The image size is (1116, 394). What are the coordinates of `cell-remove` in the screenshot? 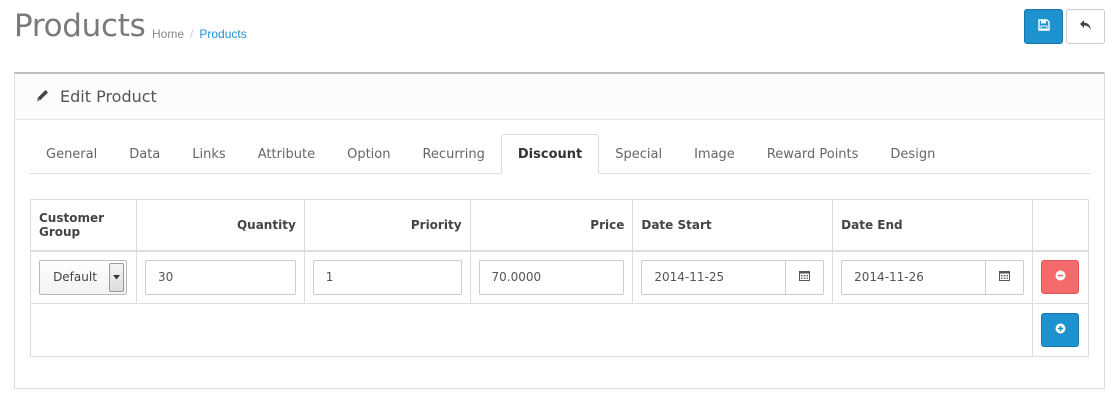 It's located at (1060, 277).